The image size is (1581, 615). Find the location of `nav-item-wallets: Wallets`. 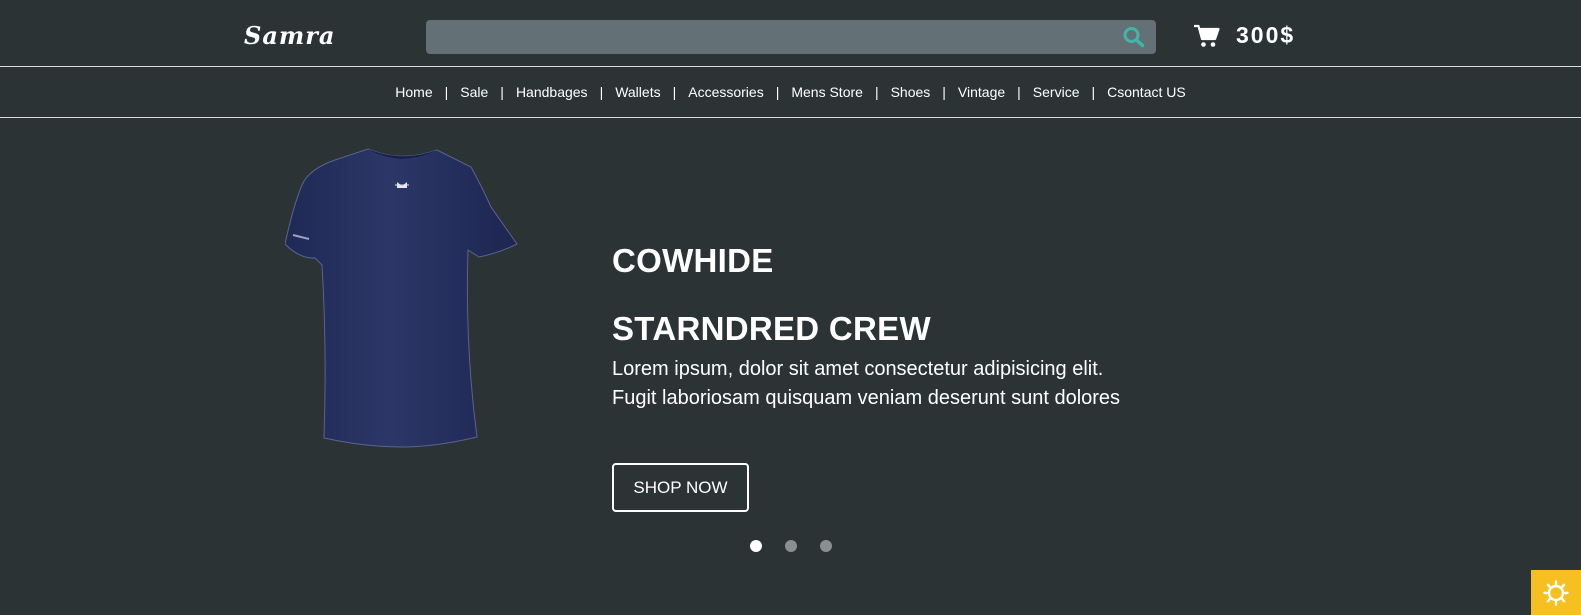

nav-item-wallets: Wallets is located at coordinates (637, 92).